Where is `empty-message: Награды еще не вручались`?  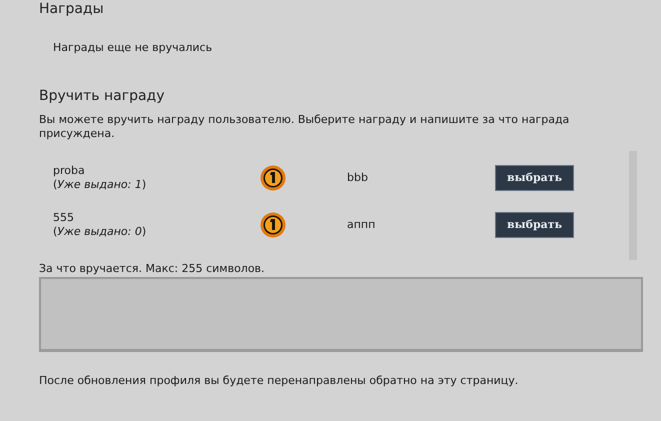 empty-message: Награды еще не вручались is located at coordinates (132, 47).